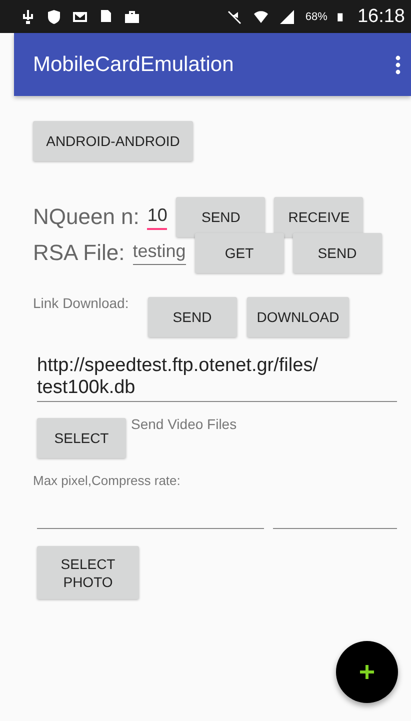 This screenshot has height=721, width=411. Describe the element at coordinates (381, 17) in the screenshot. I see `clock-time: 16:18` at that location.